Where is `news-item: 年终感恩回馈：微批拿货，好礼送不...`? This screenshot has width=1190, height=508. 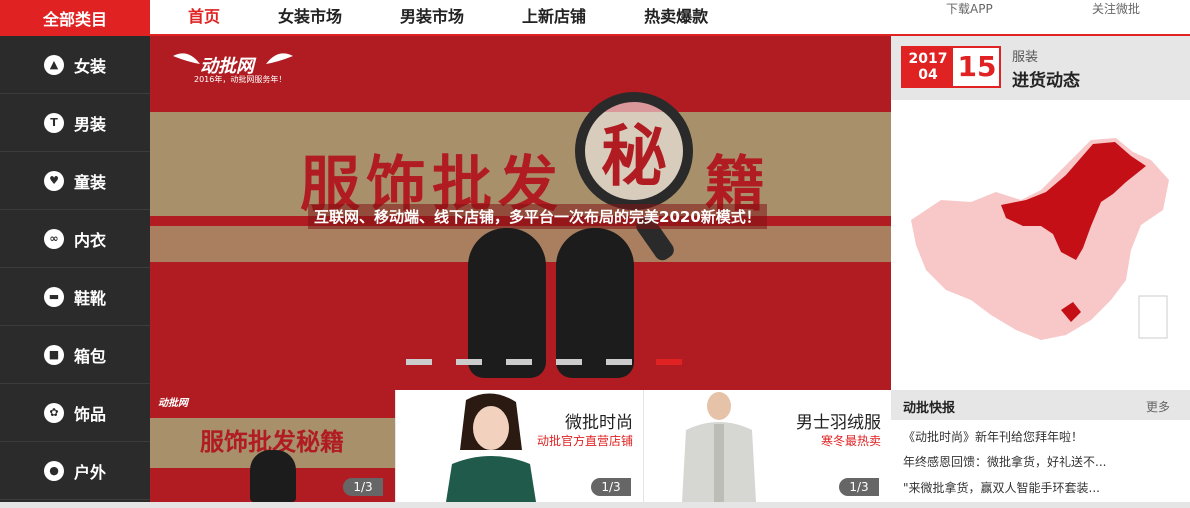
news-item: 年终感恩回馈：微批拿货，好礼送不... is located at coordinates (1004, 461).